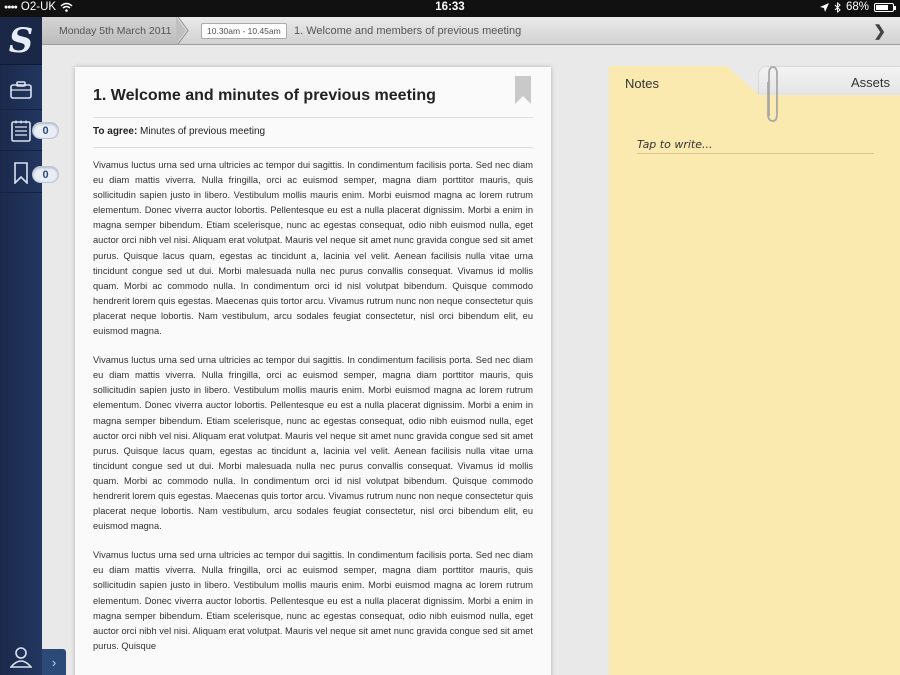 The width and height of the screenshot is (900, 675). What do you see at coordinates (110, 30) in the screenshot?
I see `breadcrumb-date: Monday 5th March 2011` at bounding box center [110, 30].